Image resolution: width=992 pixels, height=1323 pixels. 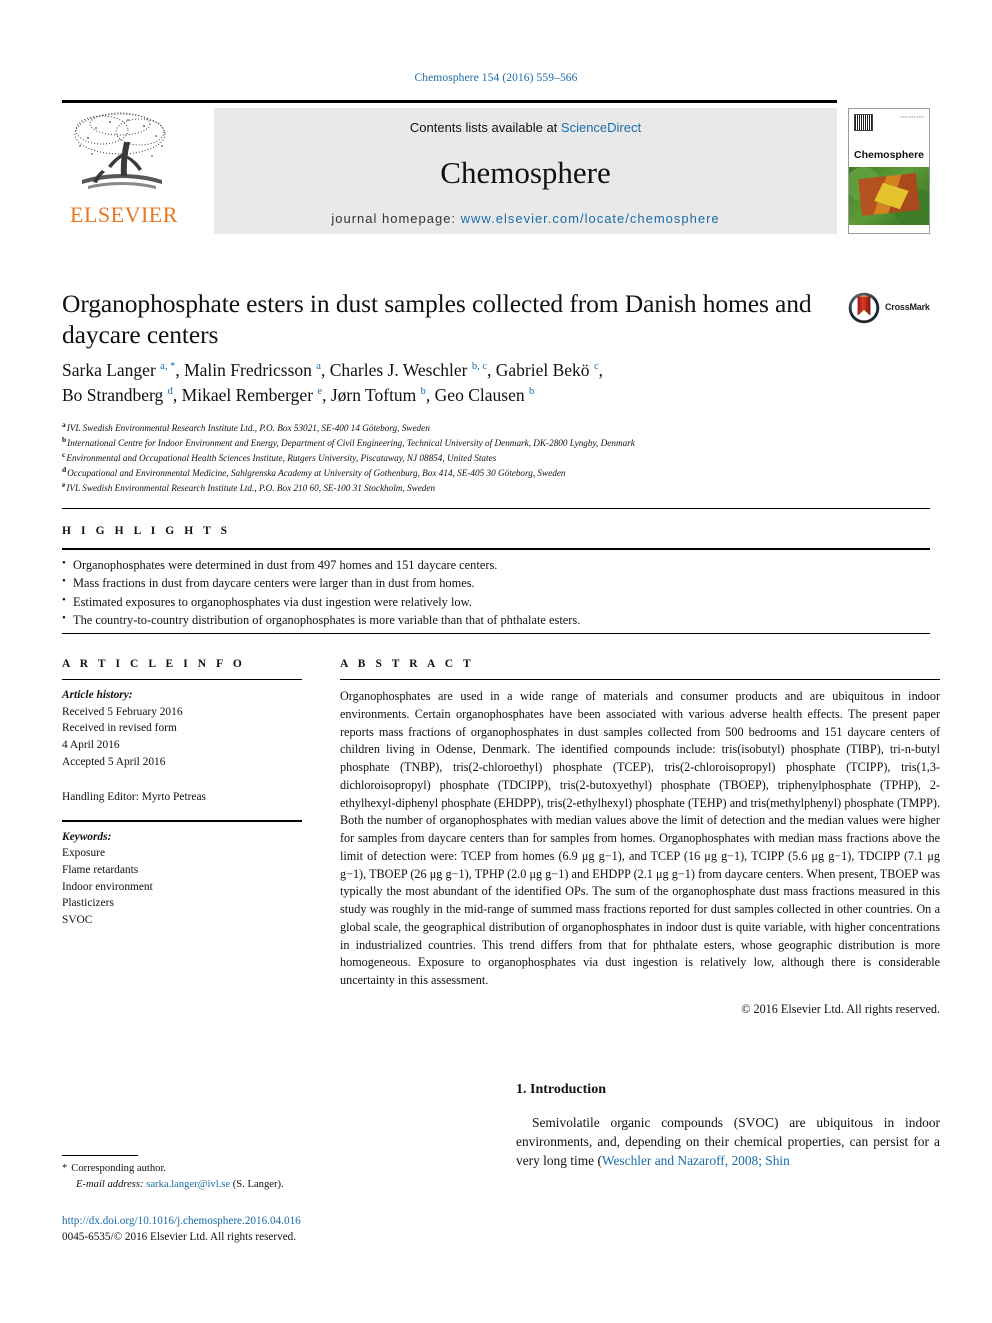 What do you see at coordinates (496, 508) in the screenshot?
I see `highlights-top-rule` at bounding box center [496, 508].